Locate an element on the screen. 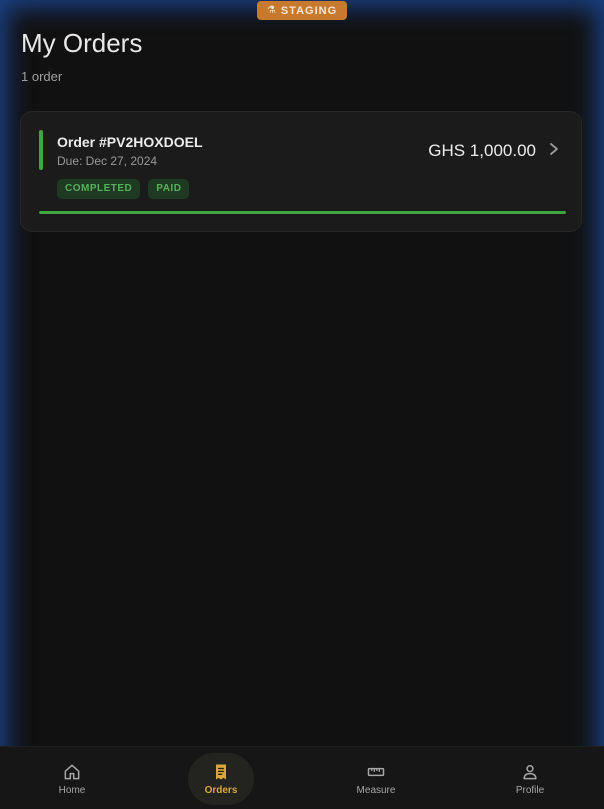 This screenshot has height=809, width=604. staging-label: STAGING is located at coordinates (309, 10).